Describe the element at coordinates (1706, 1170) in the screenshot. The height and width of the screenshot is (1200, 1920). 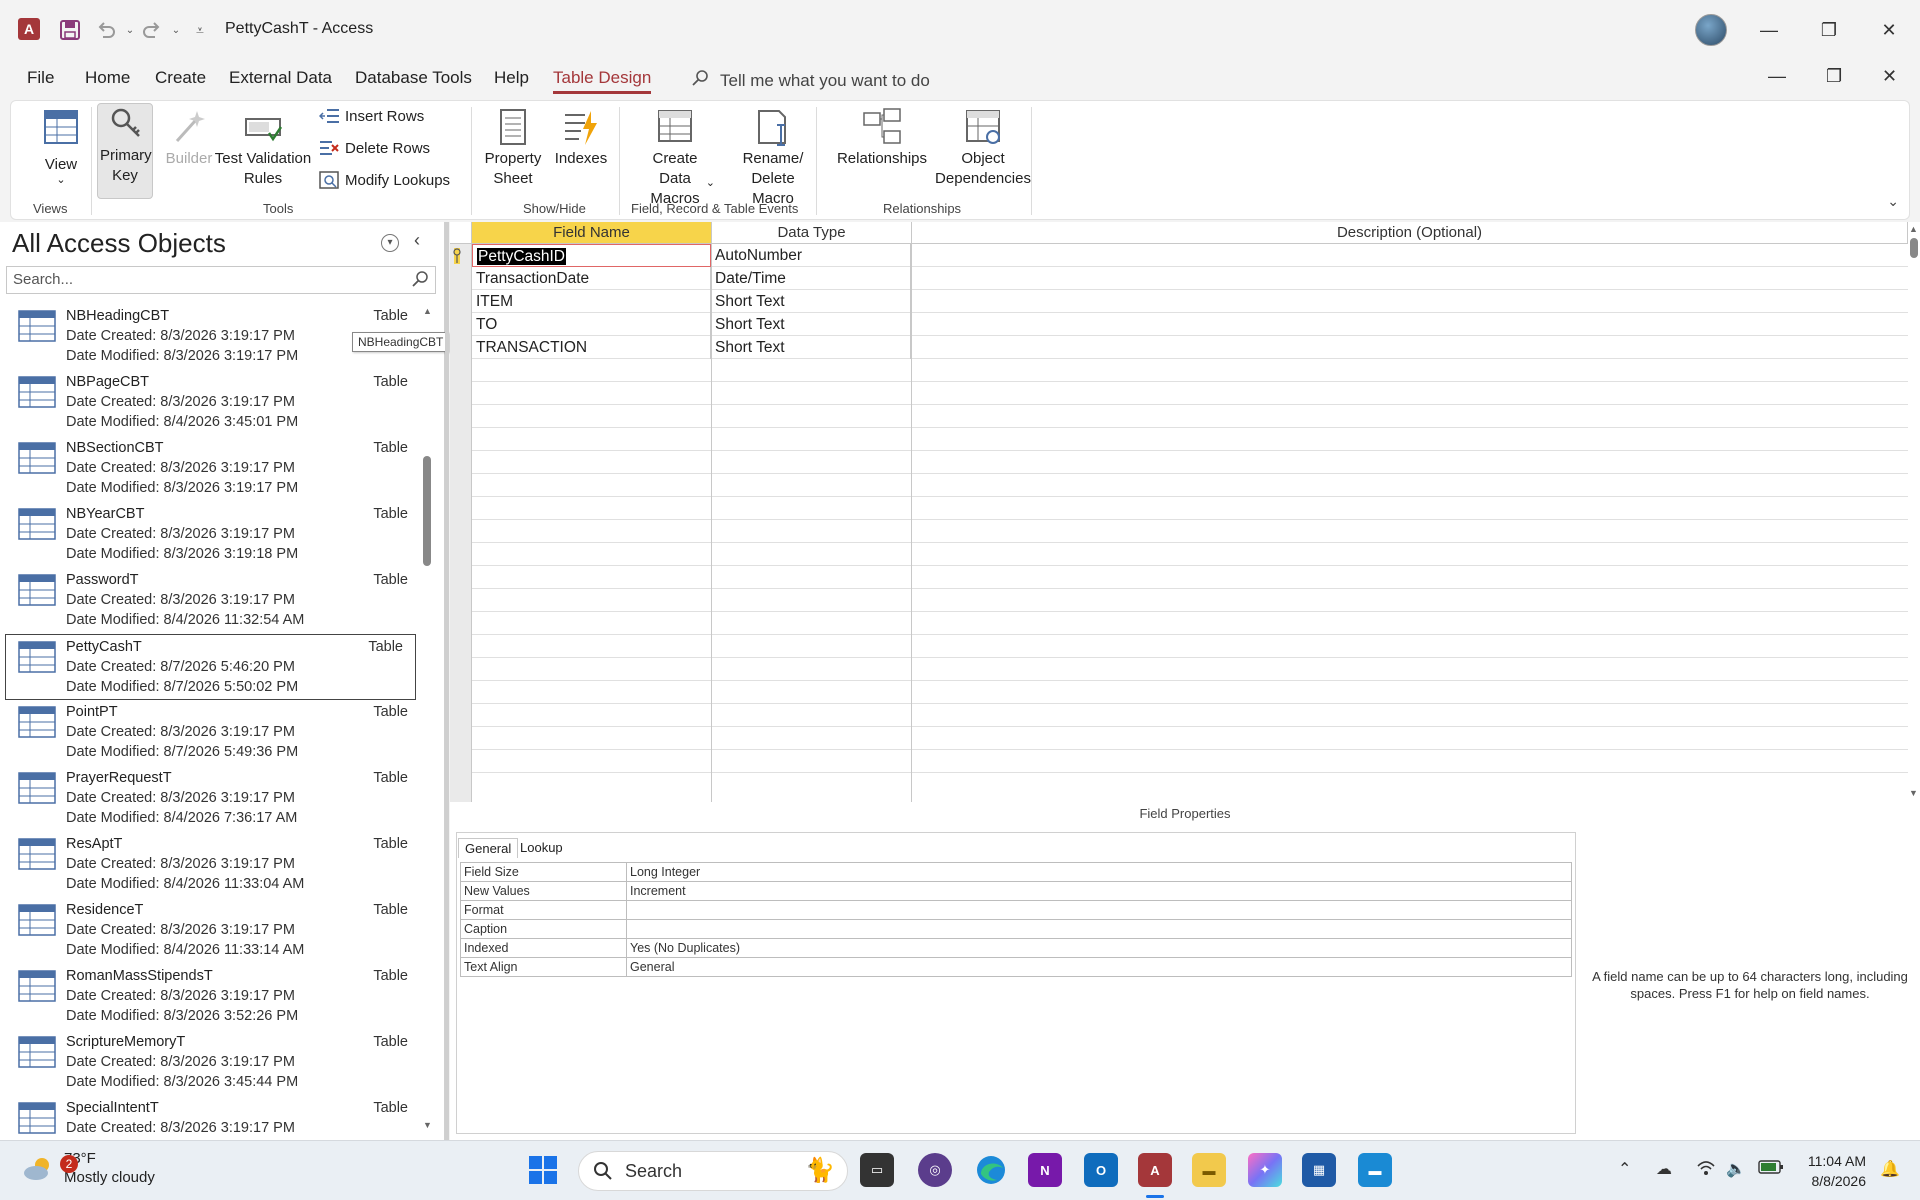
I see `wifi-icon` at that location.